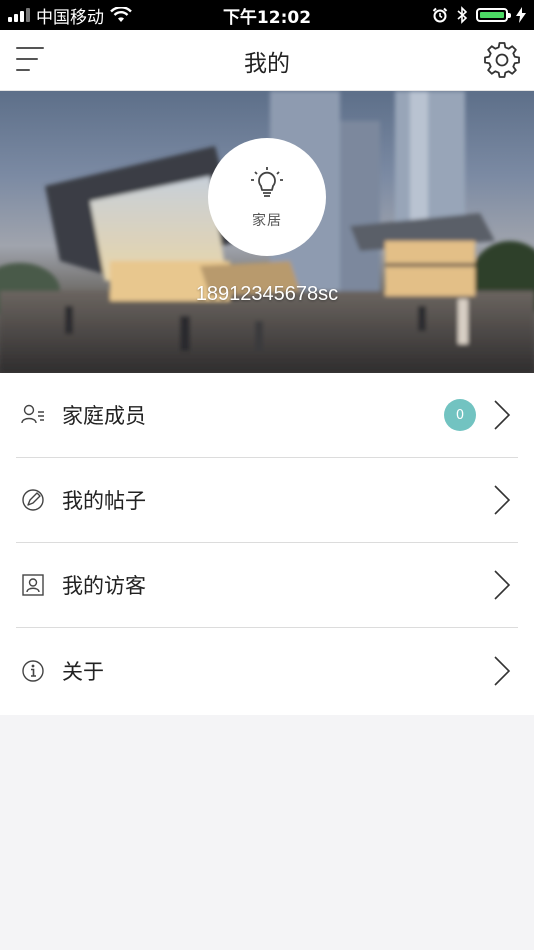 The width and height of the screenshot is (534, 950). What do you see at coordinates (267, 182) in the screenshot?
I see `lightbulb-icon` at bounding box center [267, 182].